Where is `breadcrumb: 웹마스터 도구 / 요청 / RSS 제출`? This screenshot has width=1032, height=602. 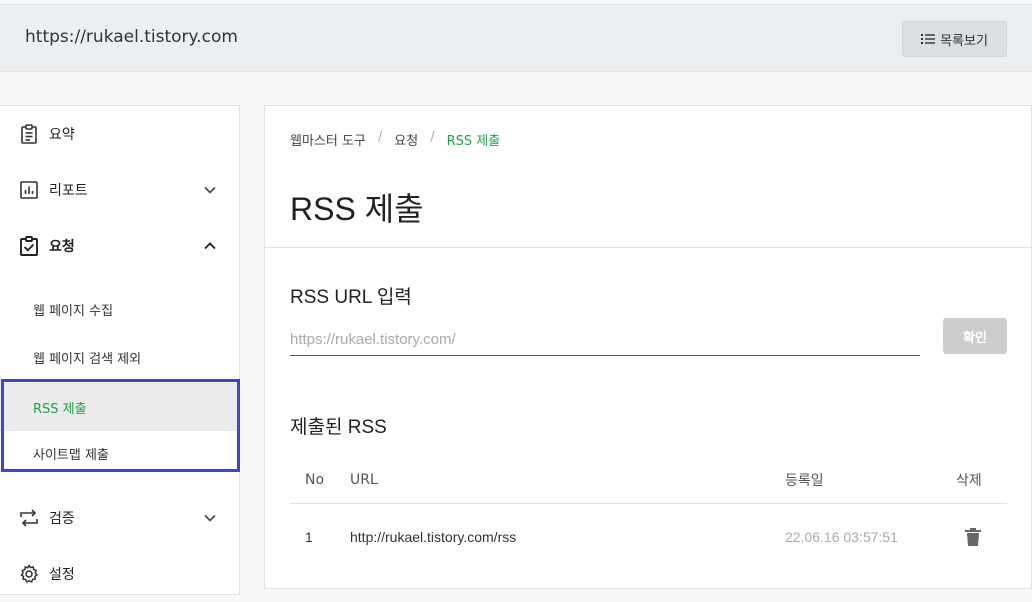 breadcrumb: 웹마스터 도구 / 요청 / RSS 제출 is located at coordinates (395, 139).